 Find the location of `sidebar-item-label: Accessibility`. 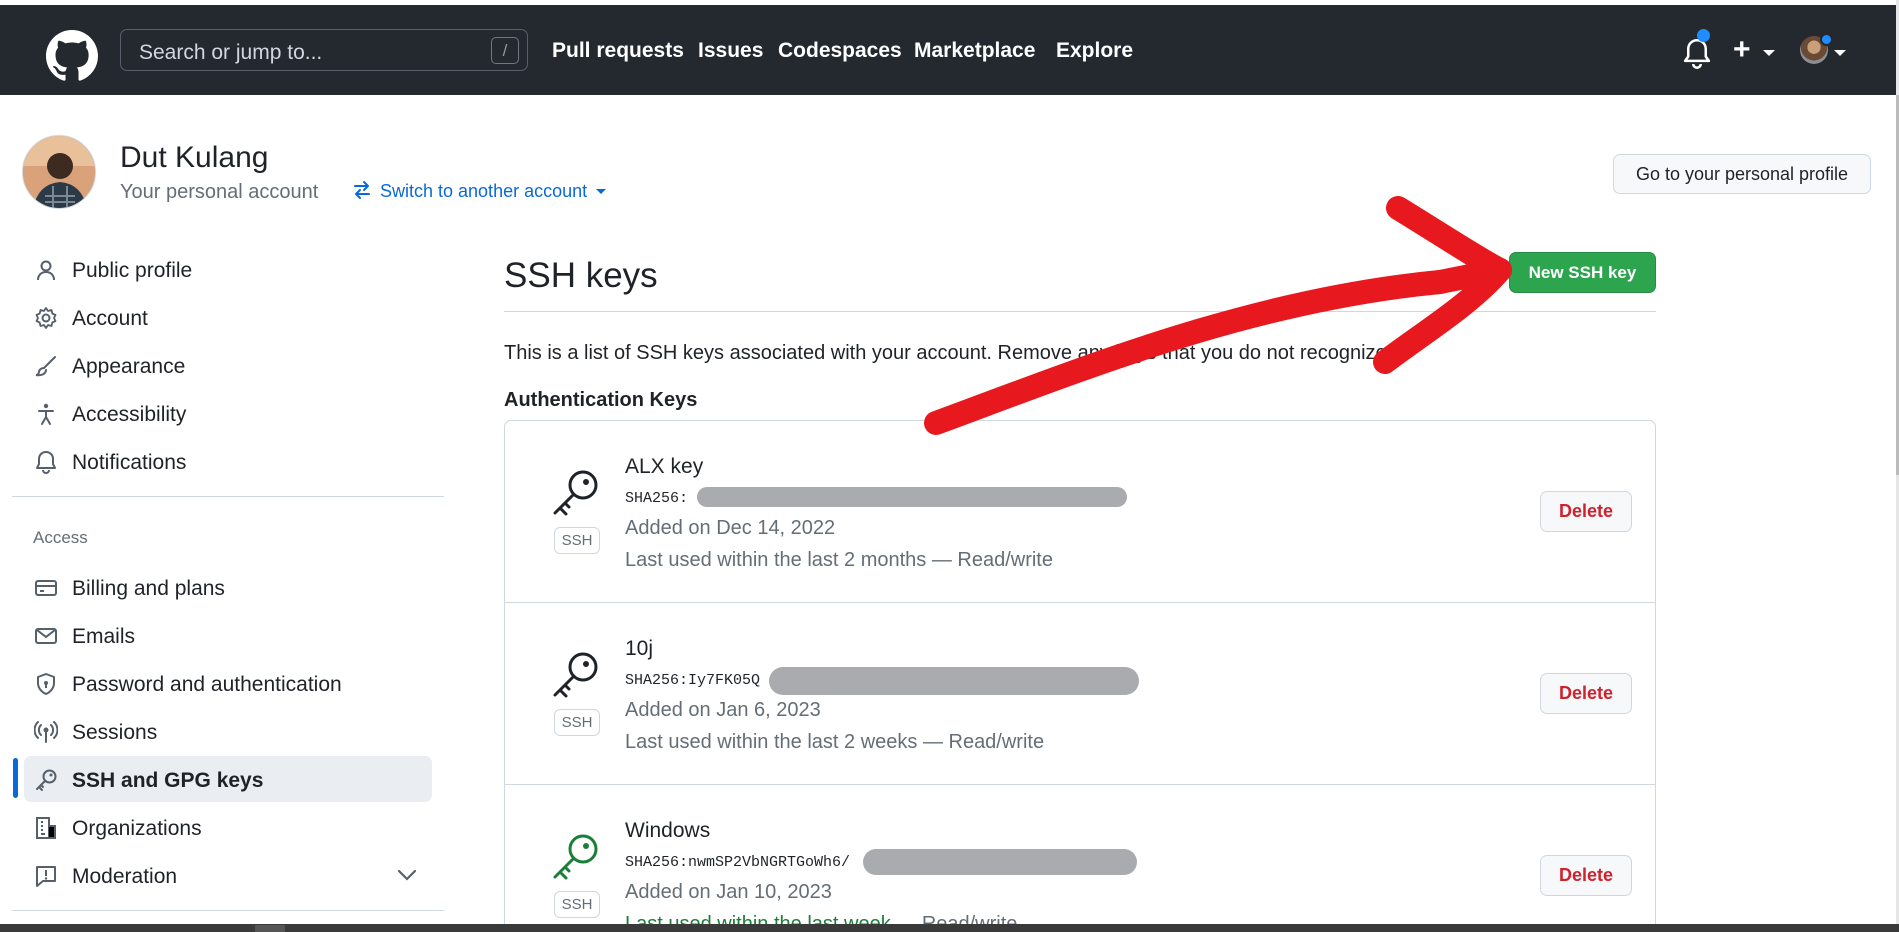

sidebar-item-label: Accessibility is located at coordinates (129, 414).